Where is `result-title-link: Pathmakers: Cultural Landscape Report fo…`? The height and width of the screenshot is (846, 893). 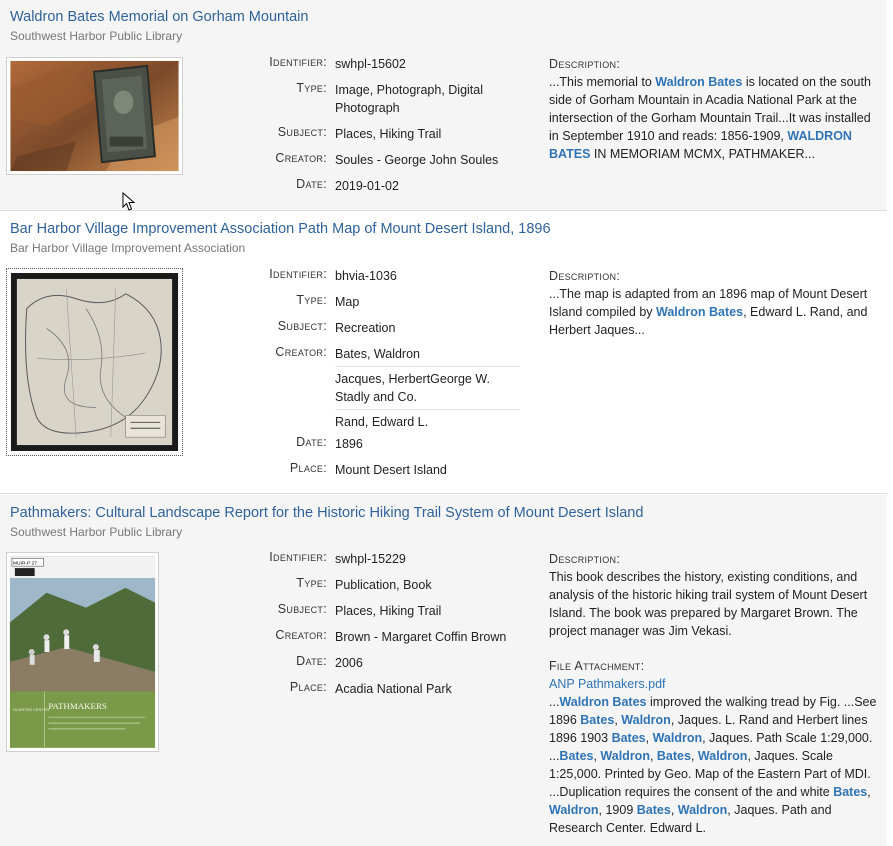 result-title-link: Pathmakers: Cultural Landscape Report fo… is located at coordinates (326, 513).